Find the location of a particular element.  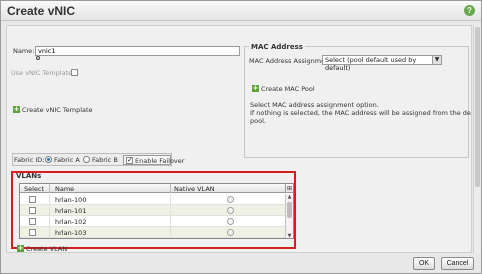

vlan-name: hrlan-103 is located at coordinates (71, 233).